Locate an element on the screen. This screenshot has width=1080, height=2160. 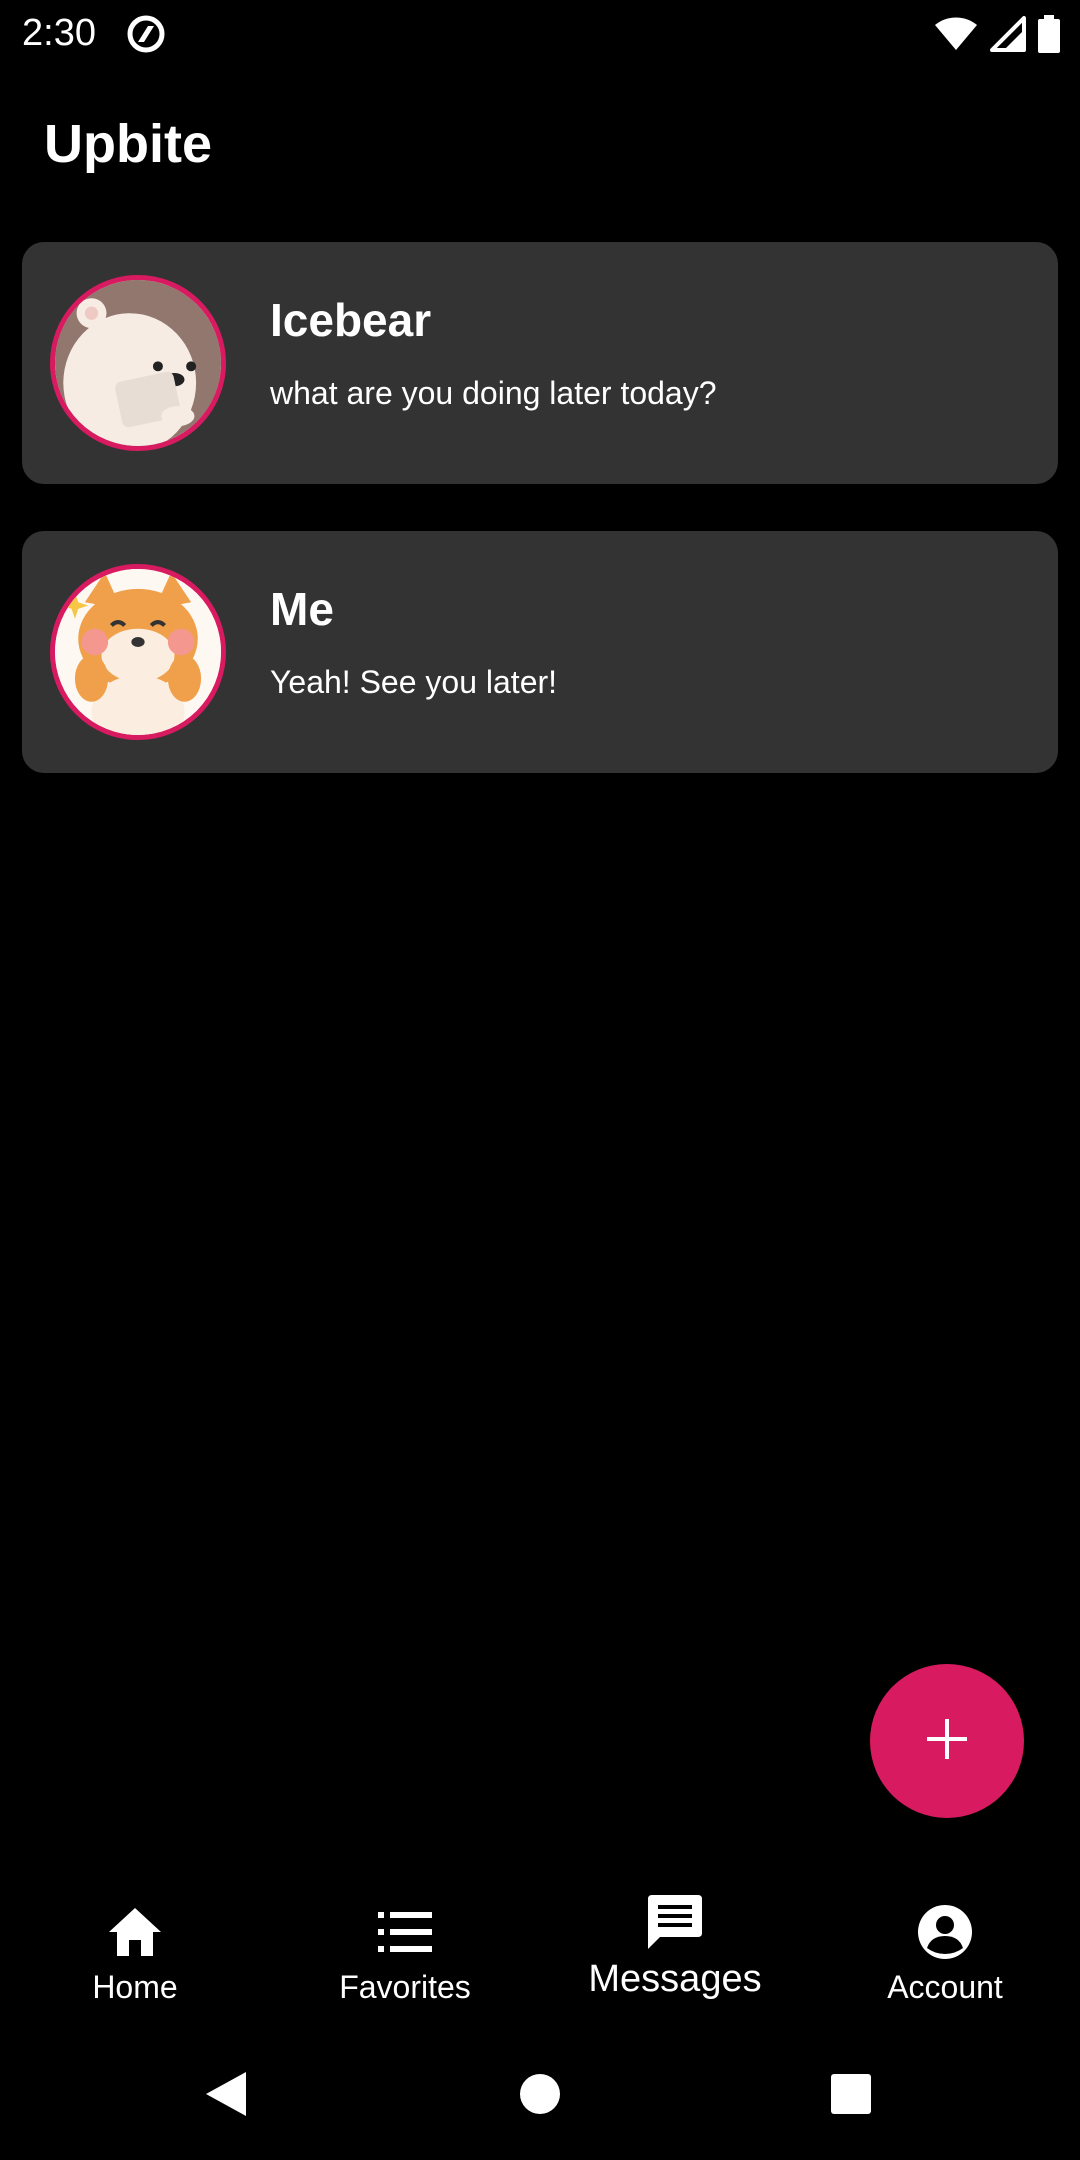
recents-icon is located at coordinates (851, 2096).